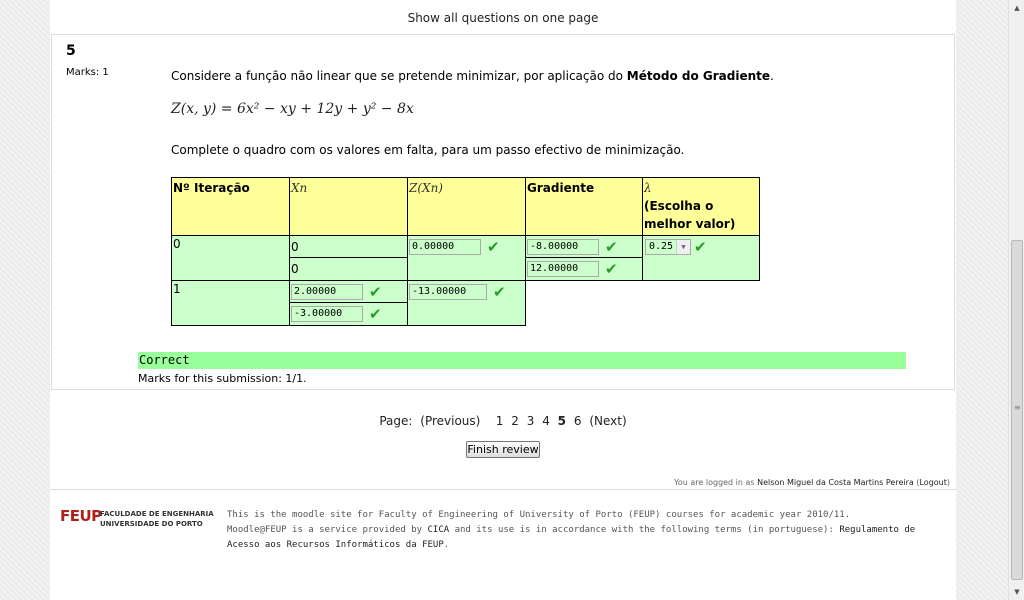 The image size is (1024, 600). What do you see at coordinates (515, 421) in the screenshot?
I see `pager-page-2: 2` at bounding box center [515, 421].